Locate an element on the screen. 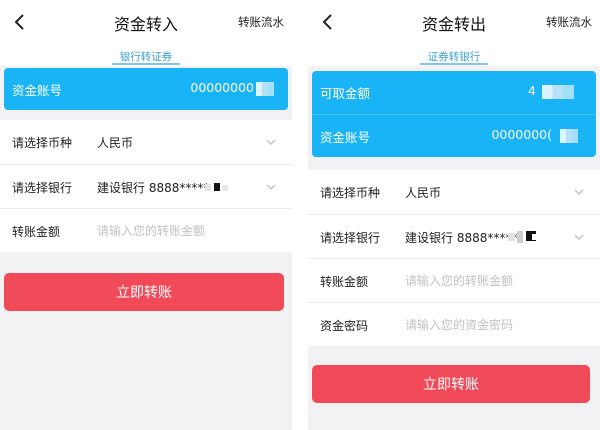 This screenshot has height=430, width=600. password-row: 资金密码 is located at coordinates (454, 324).